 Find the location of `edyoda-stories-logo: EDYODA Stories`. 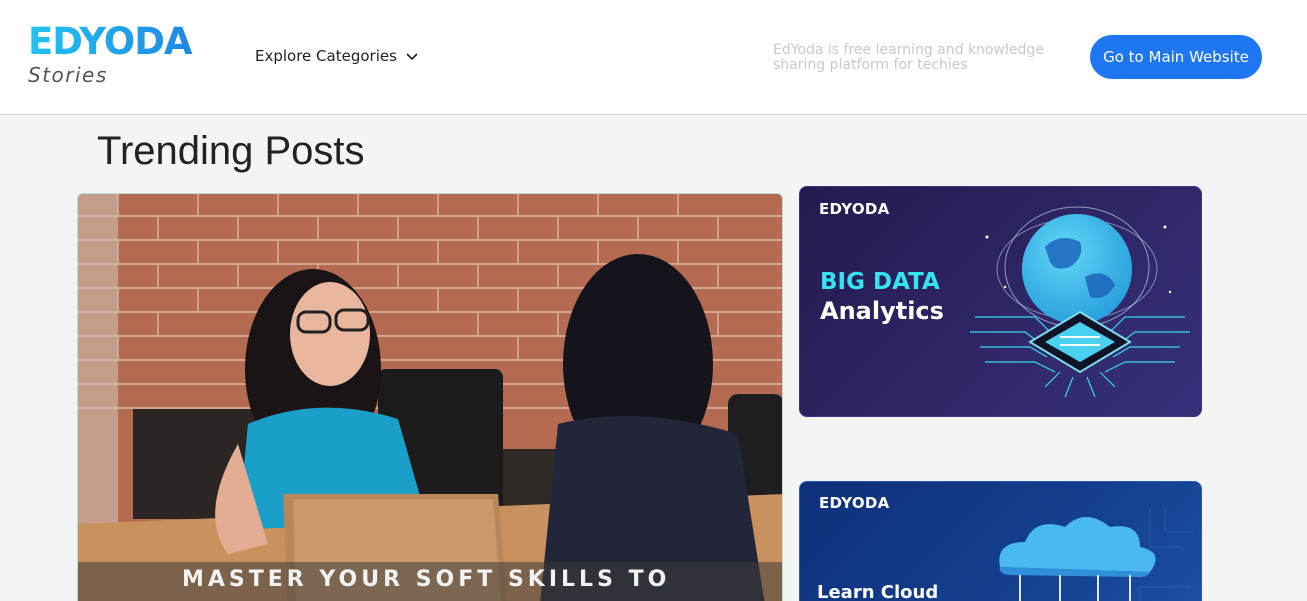

edyoda-stories-logo: EDYODA Stories is located at coordinates (123, 55).